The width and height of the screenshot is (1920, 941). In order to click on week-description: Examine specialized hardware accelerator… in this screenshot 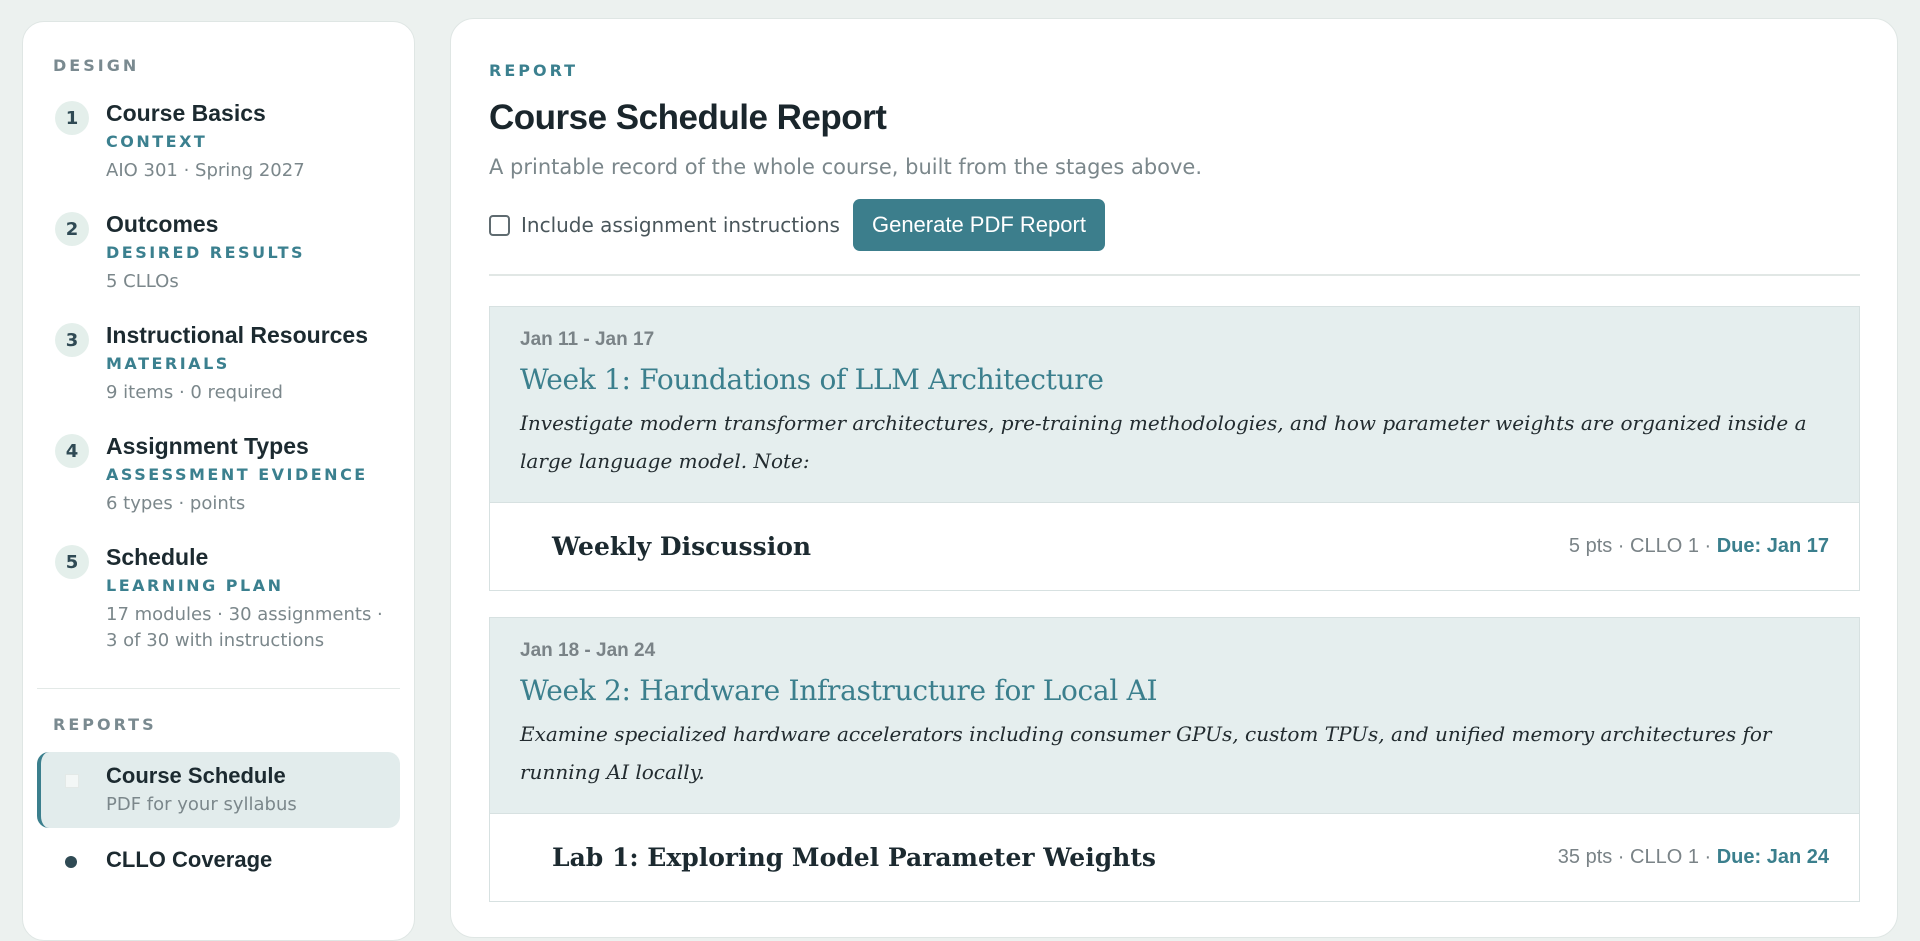, I will do `click(1146, 753)`.